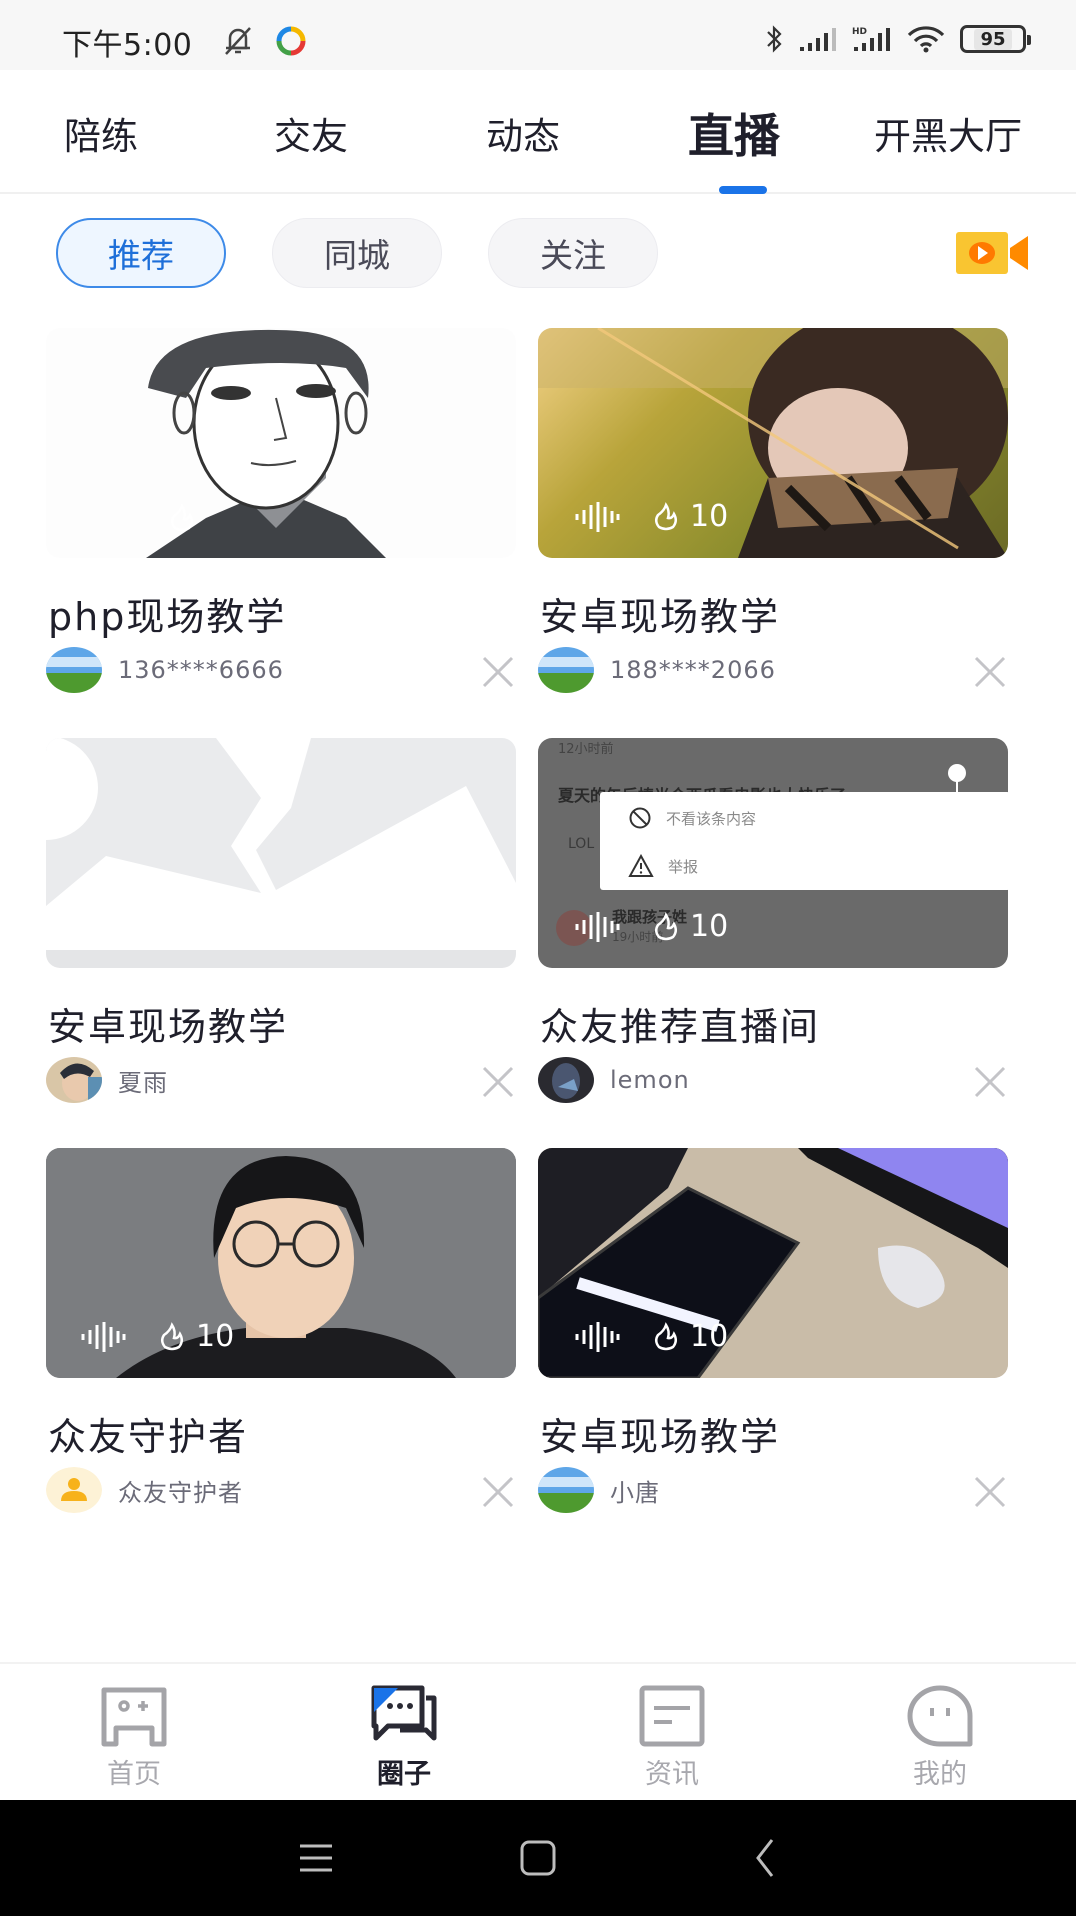 Image resolution: width=1076 pixels, height=1916 pixels. I want to click on tab-jiaoyou: 交友, so click(311, 133).